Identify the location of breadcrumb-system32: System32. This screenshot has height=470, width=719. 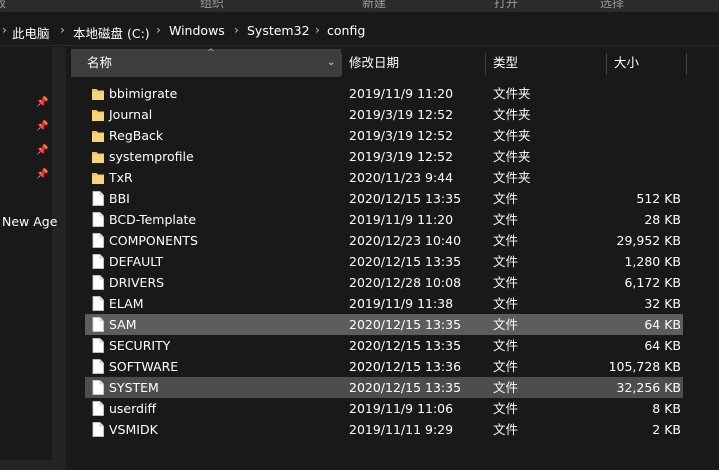
(278, 30).